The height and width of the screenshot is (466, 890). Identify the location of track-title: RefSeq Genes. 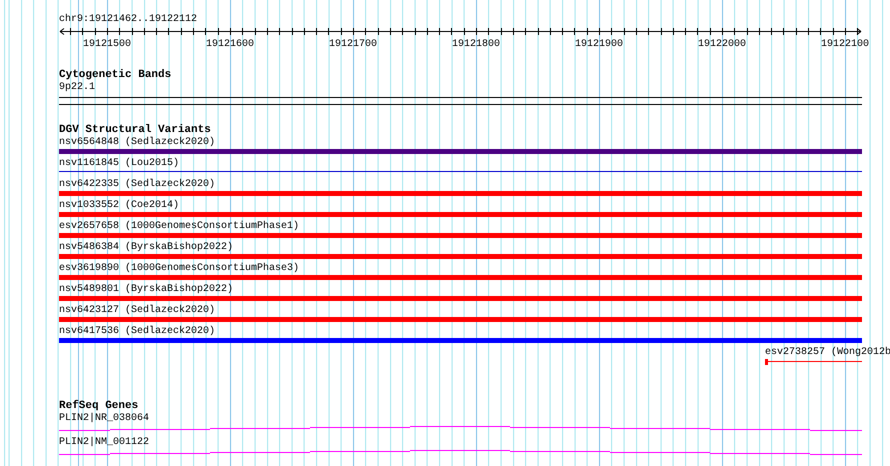
(98, 406).